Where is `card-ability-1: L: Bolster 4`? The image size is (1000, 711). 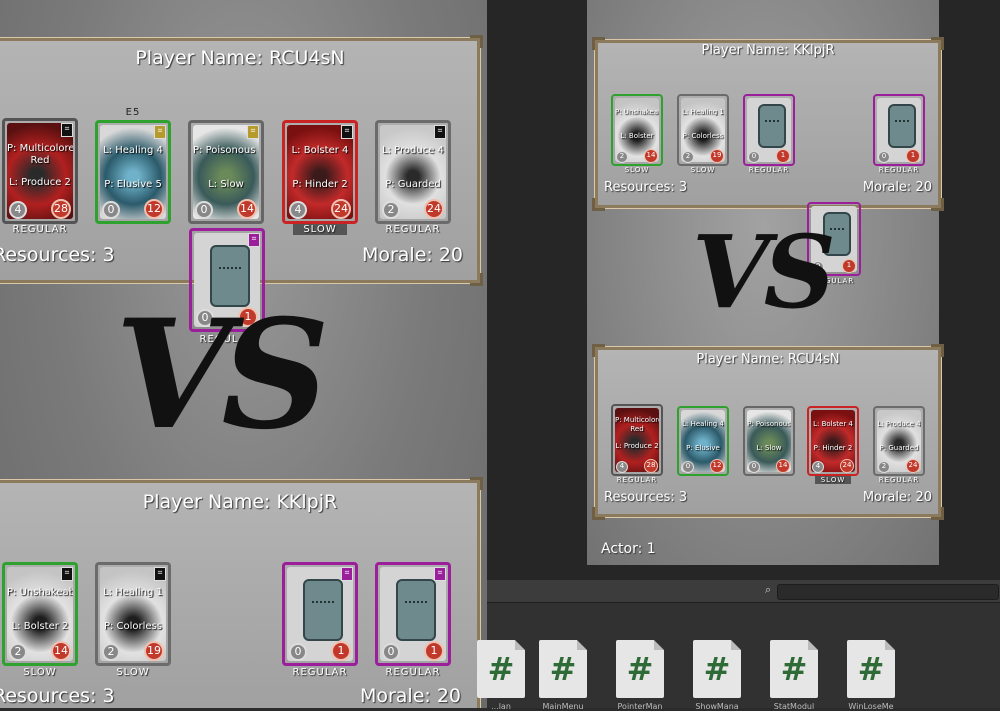 card-ability-1: L: Bolster 4 is located at coordinates (833, 424).